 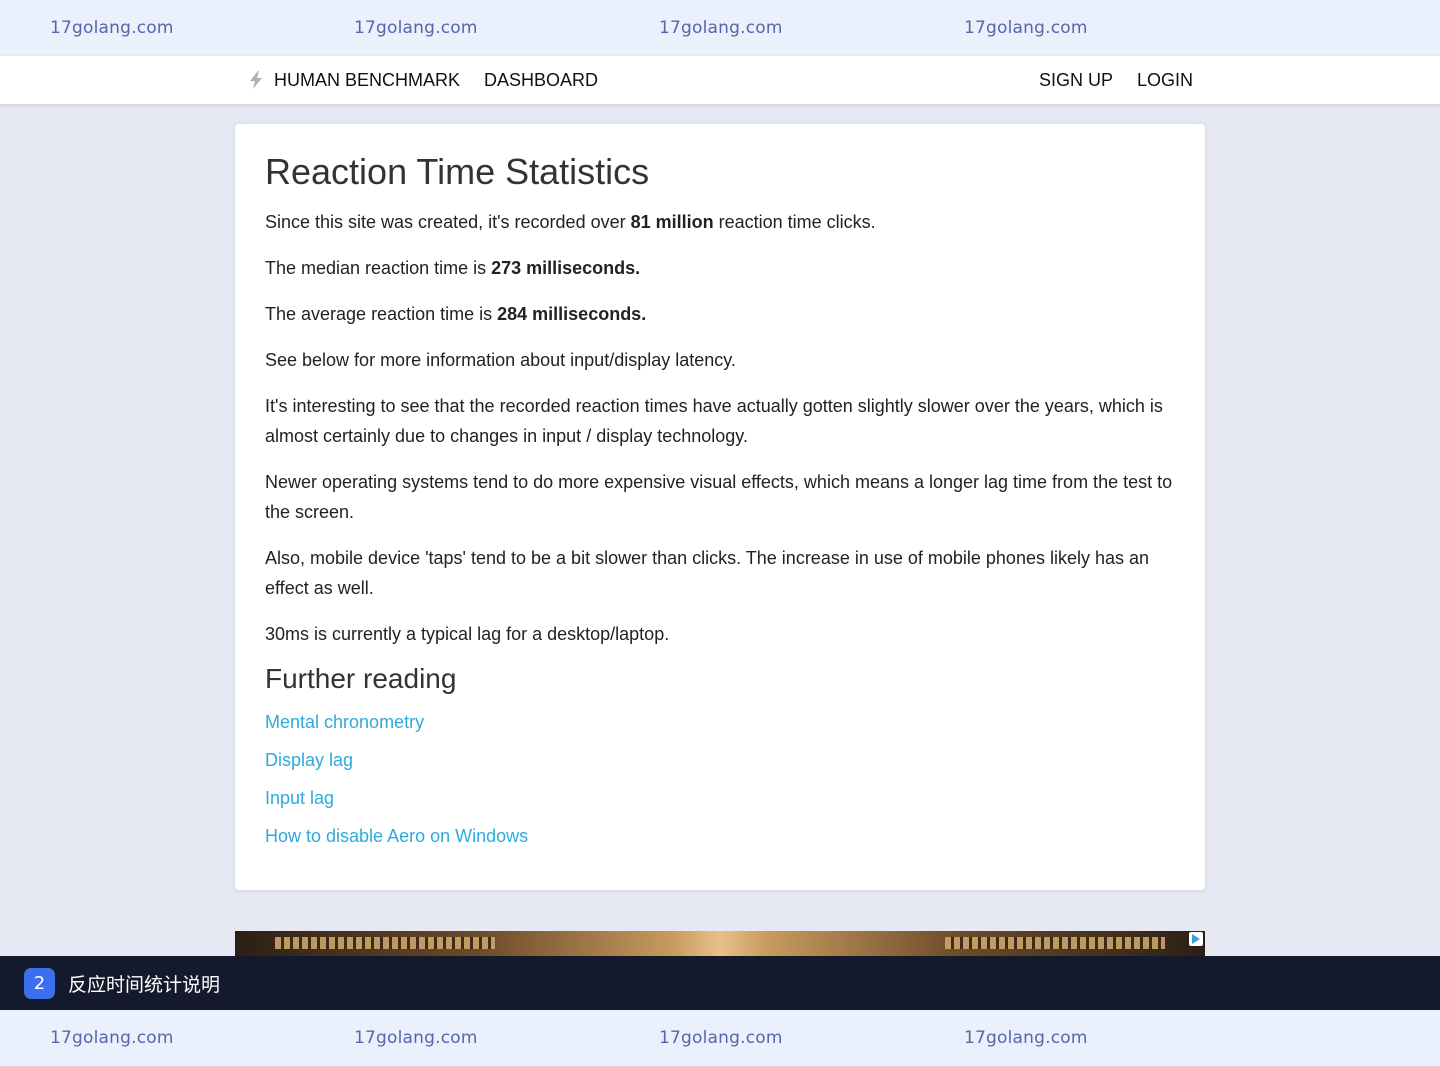 I want to click on link-display-lag: Display lag, so click(x=720, y=760).